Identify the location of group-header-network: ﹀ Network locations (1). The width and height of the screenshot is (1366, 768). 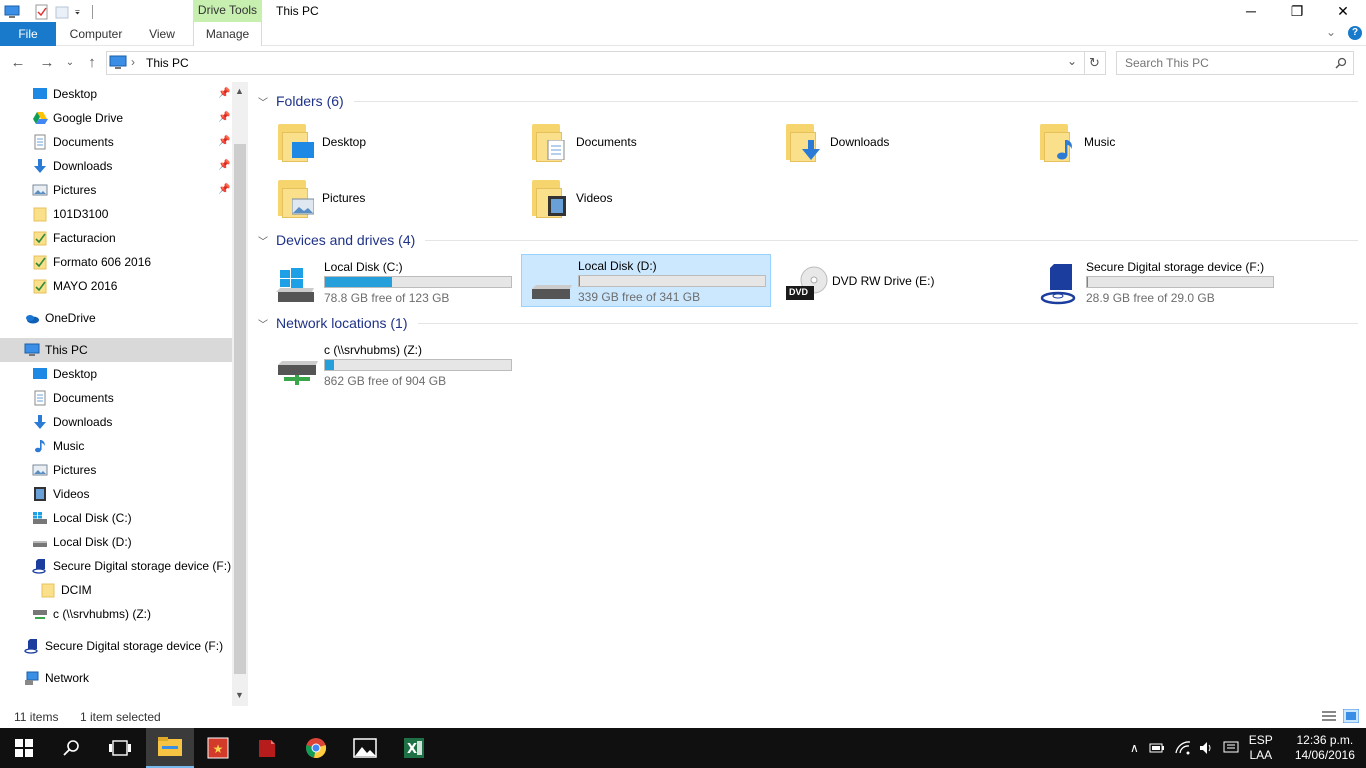
(808, 323).